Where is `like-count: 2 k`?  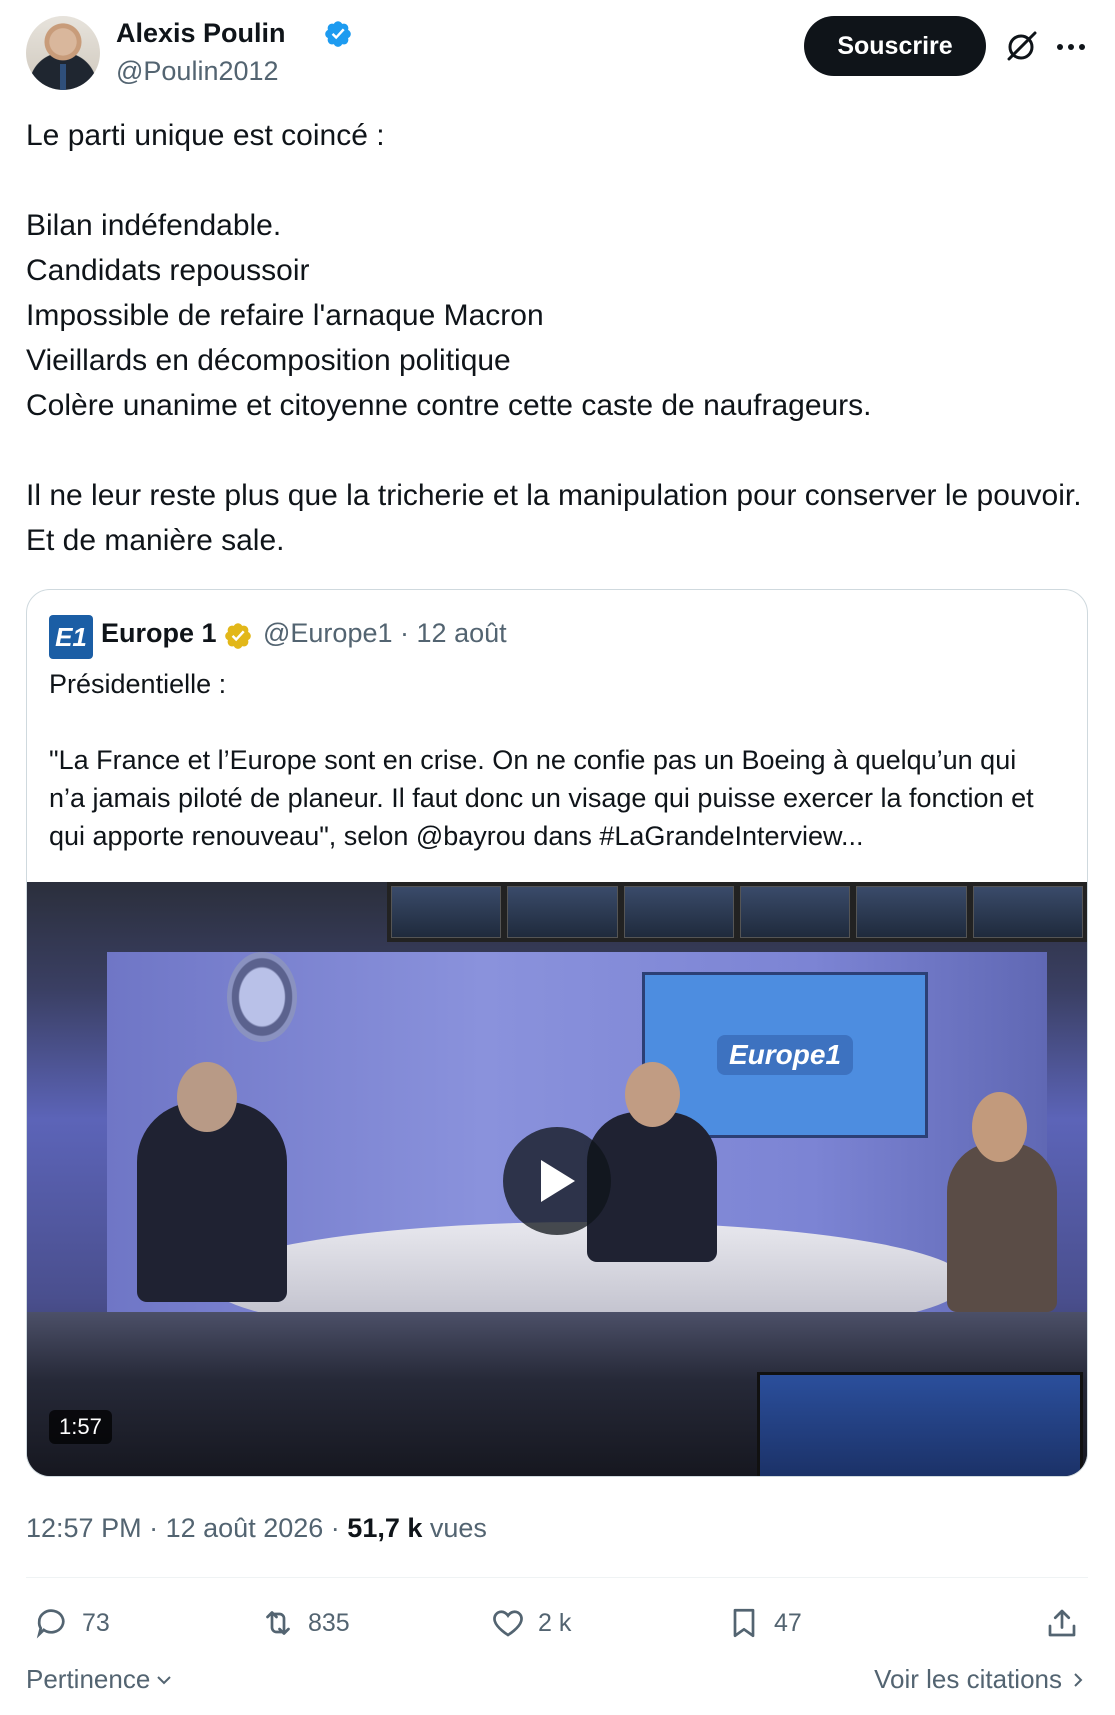
like-count: 2 k is located at coordinates (555, 1622).